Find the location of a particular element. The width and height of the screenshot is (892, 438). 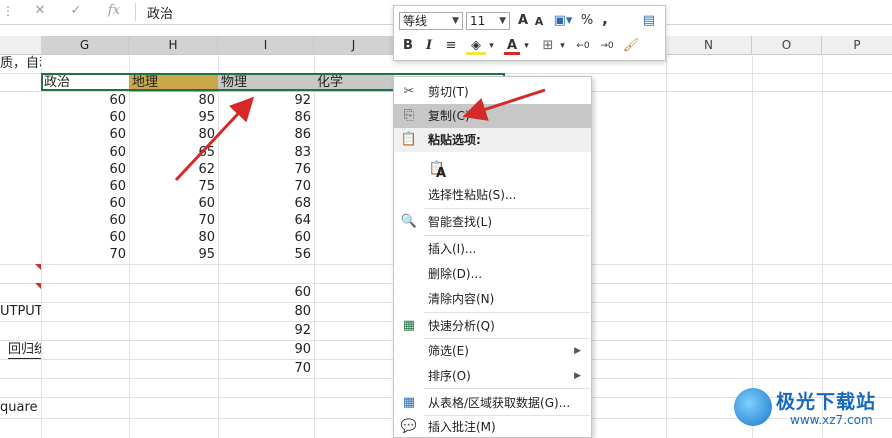

watermark-url: www.xz7.com is located at coordinates (831, 420).